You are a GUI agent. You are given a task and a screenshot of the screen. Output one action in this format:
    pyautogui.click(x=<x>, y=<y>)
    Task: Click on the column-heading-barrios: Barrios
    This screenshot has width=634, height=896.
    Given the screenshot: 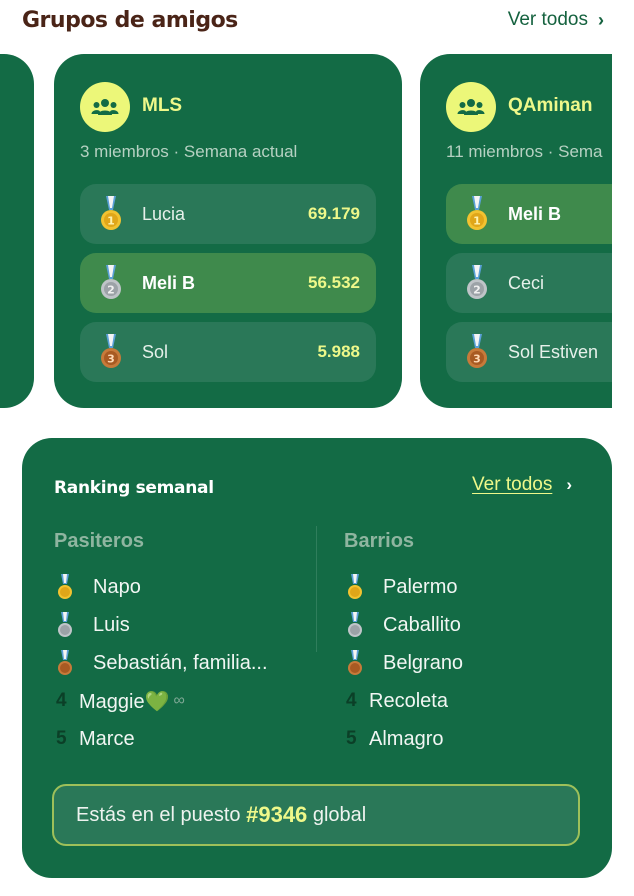 What is the action you would take?
    pyautogui.click(x=379, y=541)
    